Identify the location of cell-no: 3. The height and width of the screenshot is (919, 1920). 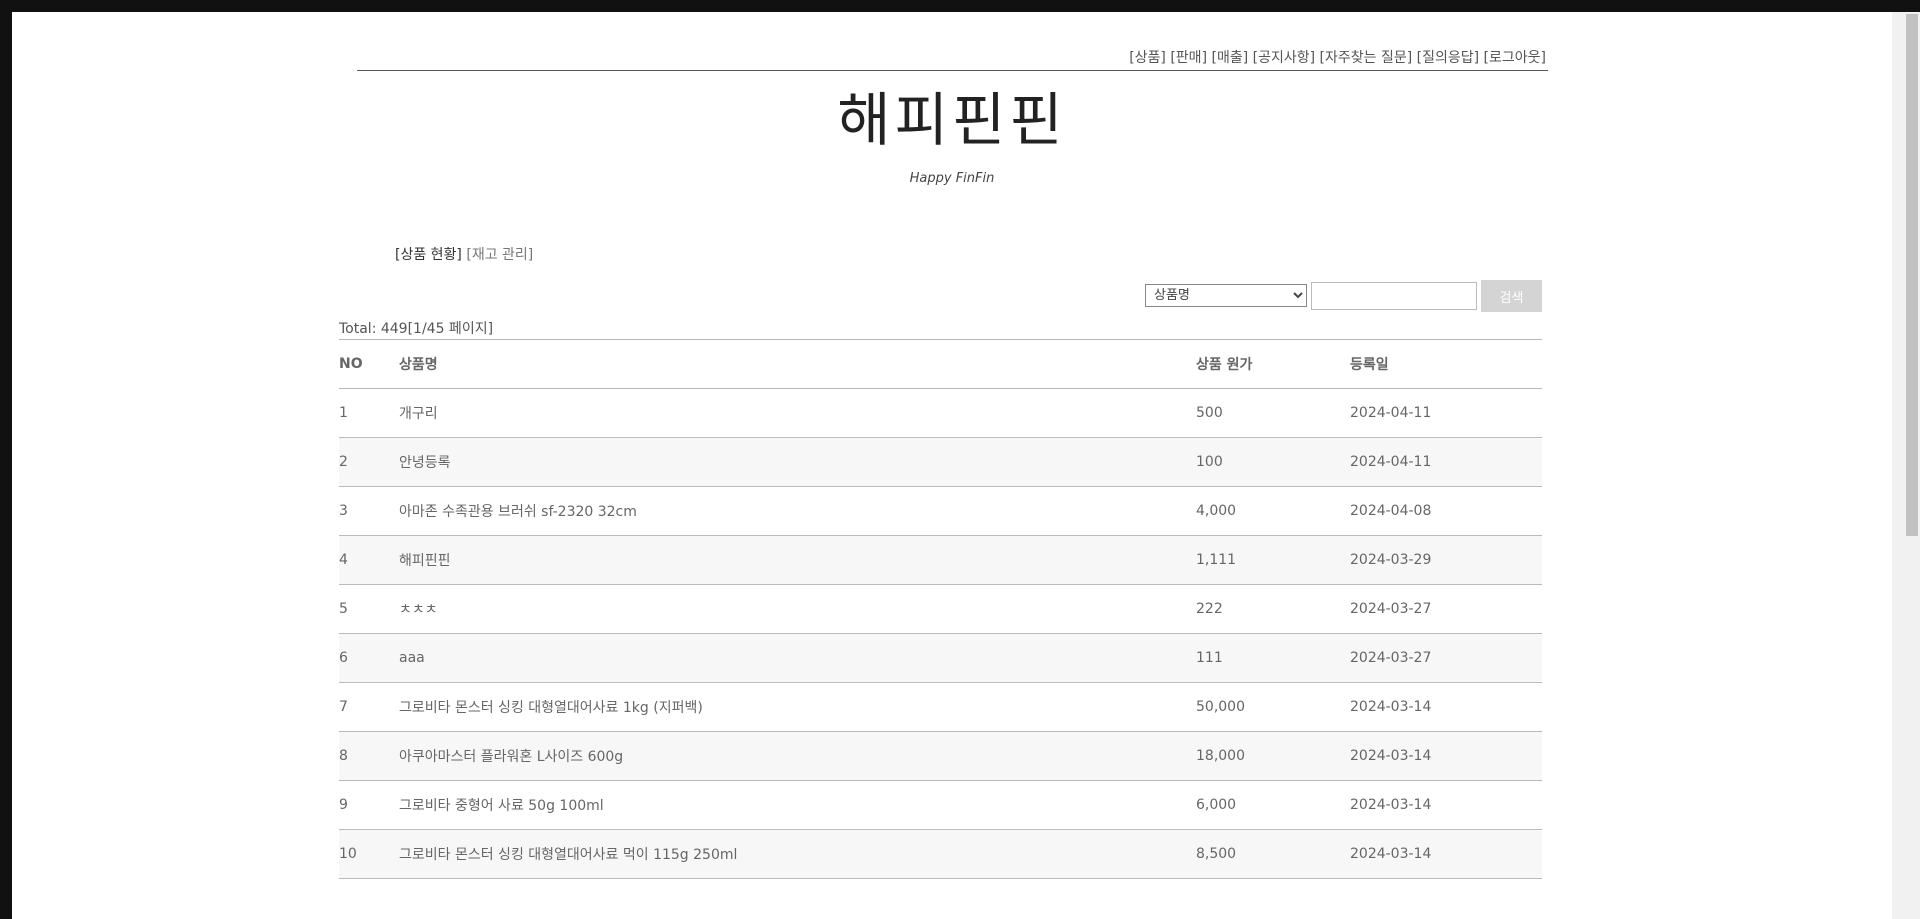
(369, 511).